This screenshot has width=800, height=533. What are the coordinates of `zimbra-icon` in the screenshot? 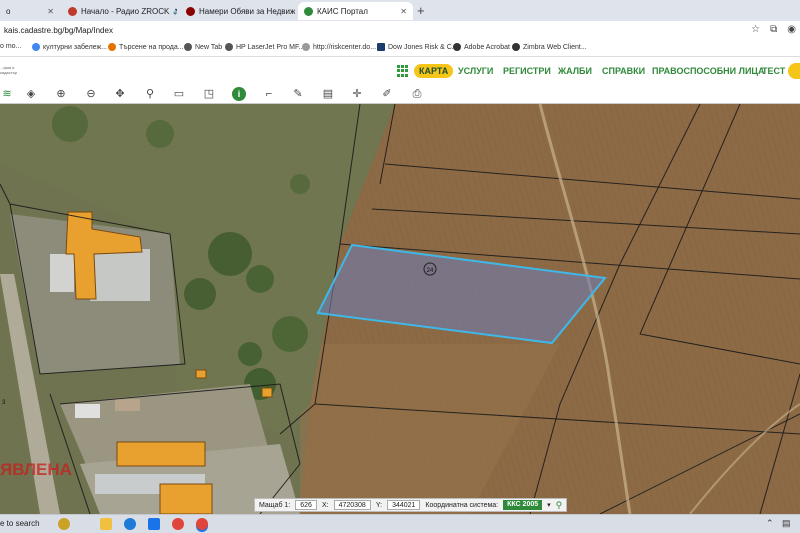 It's located at (516, 47).